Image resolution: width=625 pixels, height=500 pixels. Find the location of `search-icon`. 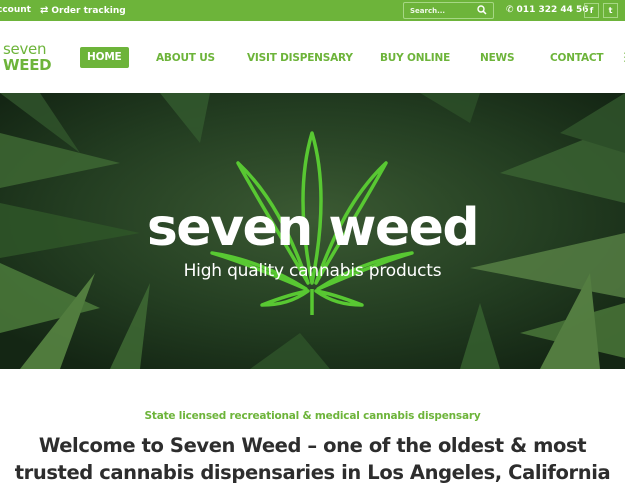

search-icon is located at coordinates (482, 10).